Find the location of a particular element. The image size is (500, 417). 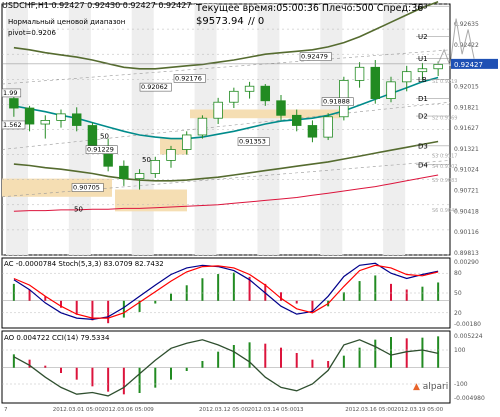

ac-axis-tick: 0.00290 is located at coordinates (466, 262).